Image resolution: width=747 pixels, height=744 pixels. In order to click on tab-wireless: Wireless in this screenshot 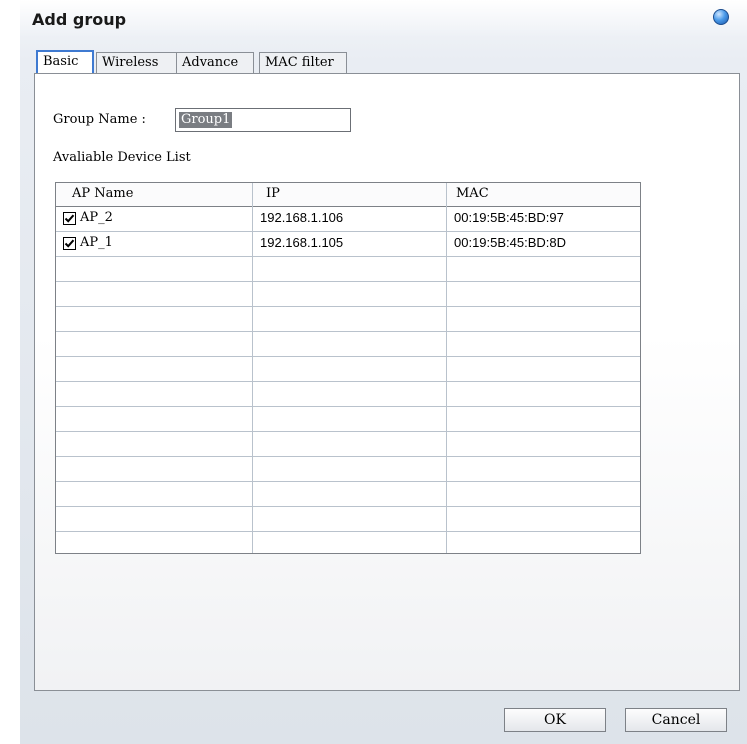, I will do `click(136, 62)`.